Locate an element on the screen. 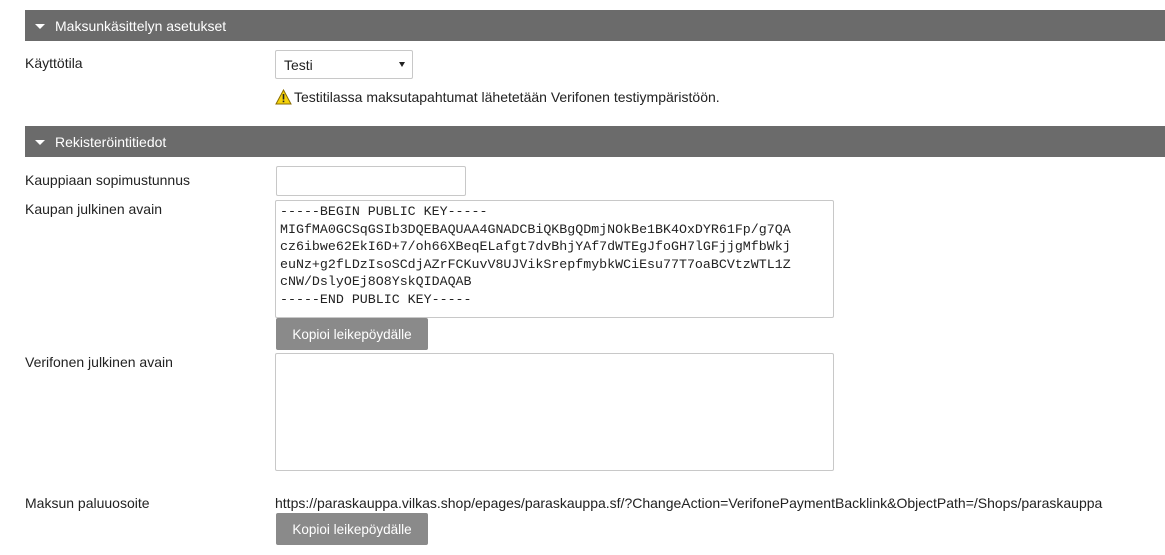 The width and height of the screenshot is (1165, 555). verifone-public-key-textarea is located at coordinates (554, 412).